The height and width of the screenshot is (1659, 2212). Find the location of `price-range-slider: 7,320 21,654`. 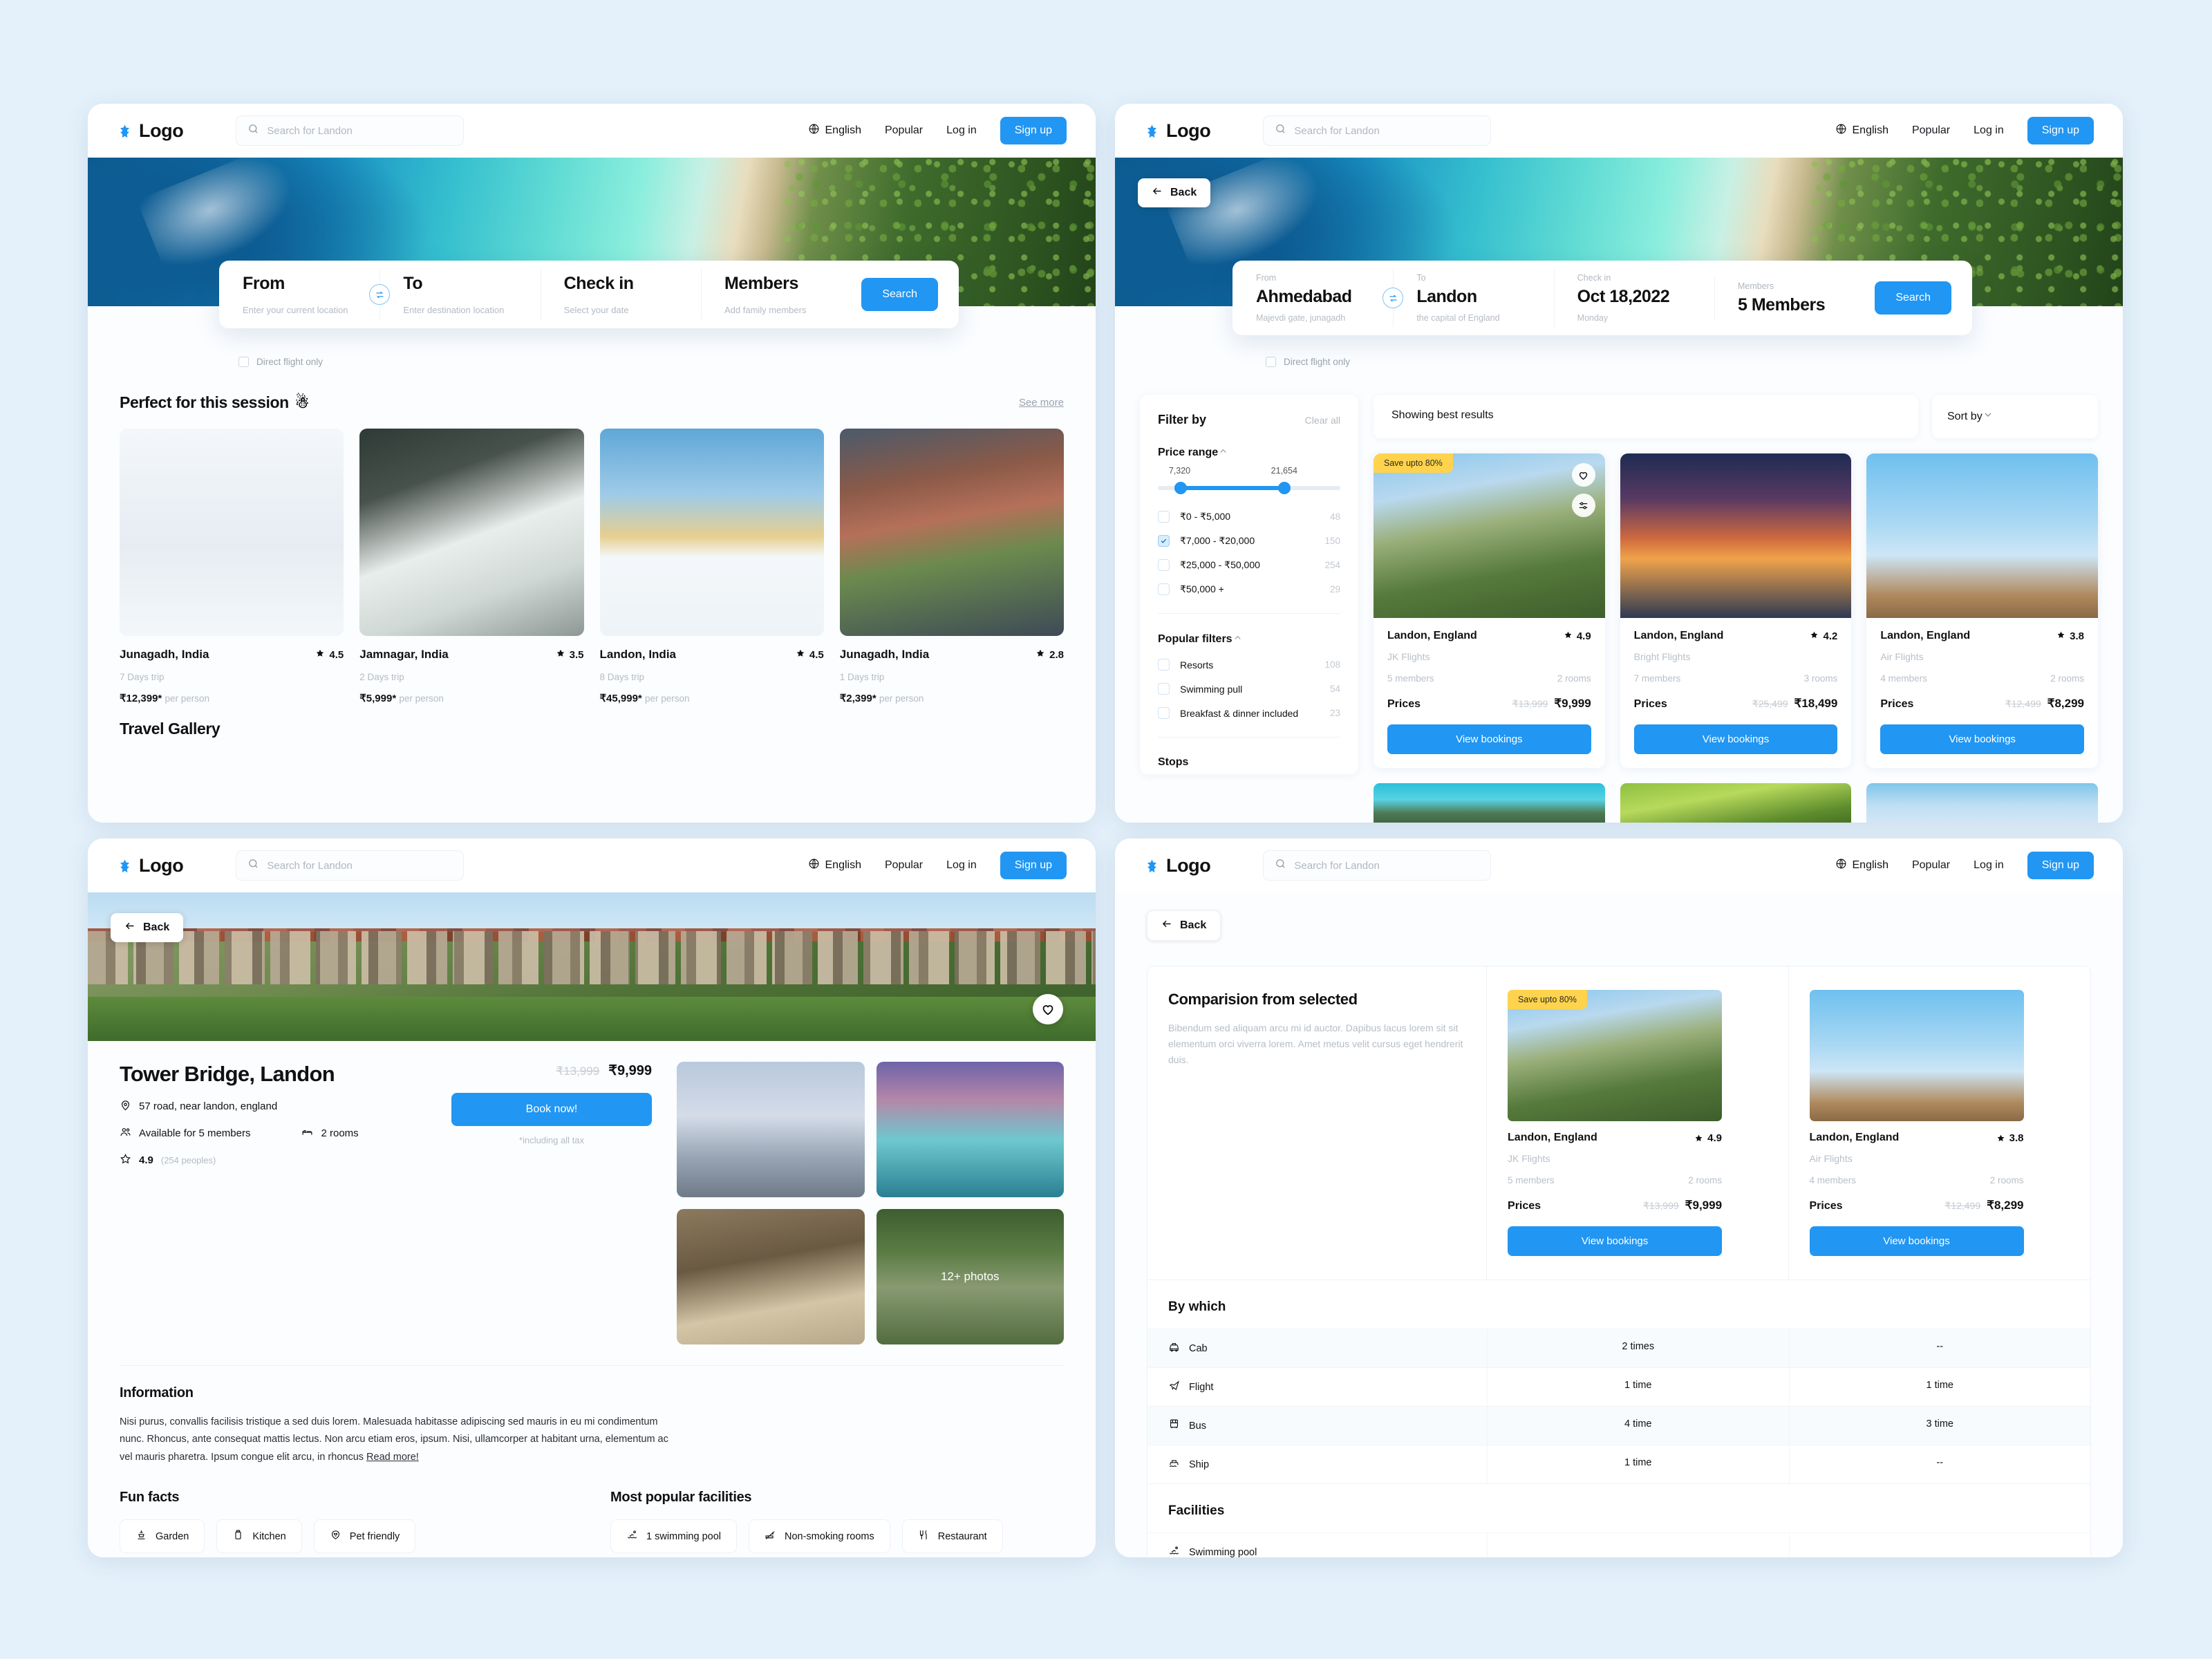

price-range-slider: 7,320 21,654 is located at coordinates (1249, 482).